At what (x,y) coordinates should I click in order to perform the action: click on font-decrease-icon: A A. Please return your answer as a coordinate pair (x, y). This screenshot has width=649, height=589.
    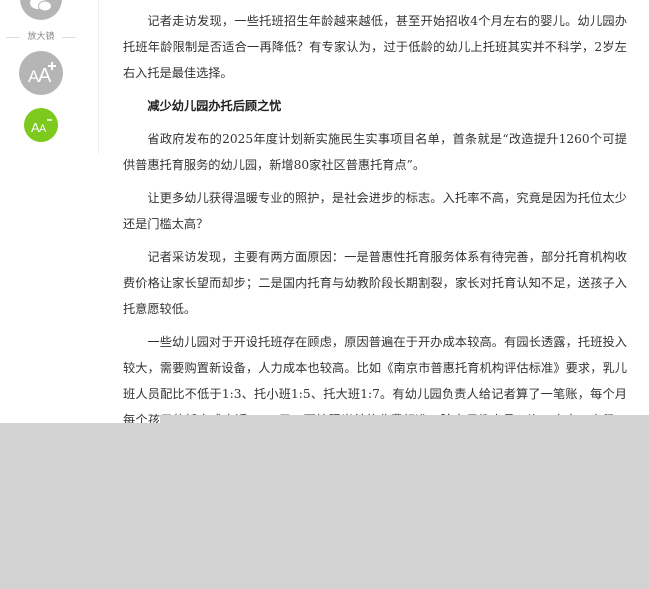
    Looking at the image, I should click on (41, 127).